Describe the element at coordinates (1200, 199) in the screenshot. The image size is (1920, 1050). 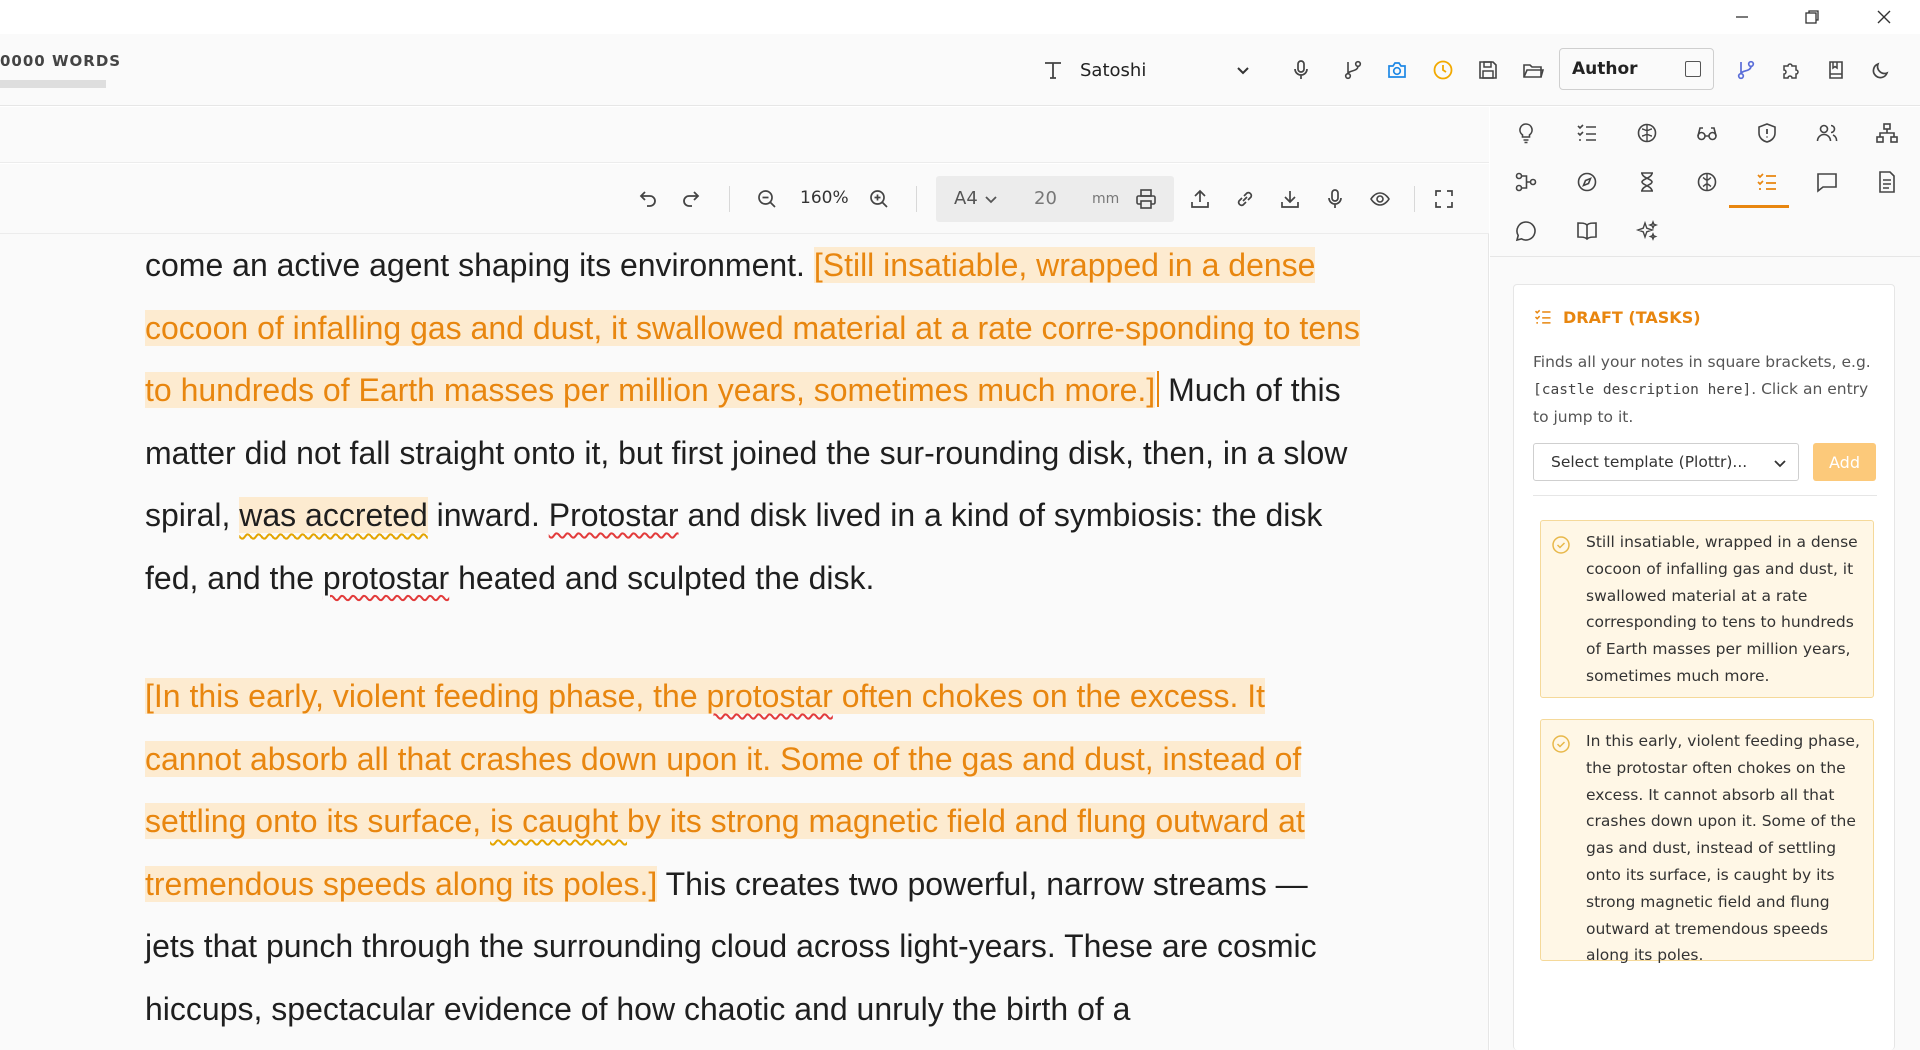
I see `upload-icon` at that location.